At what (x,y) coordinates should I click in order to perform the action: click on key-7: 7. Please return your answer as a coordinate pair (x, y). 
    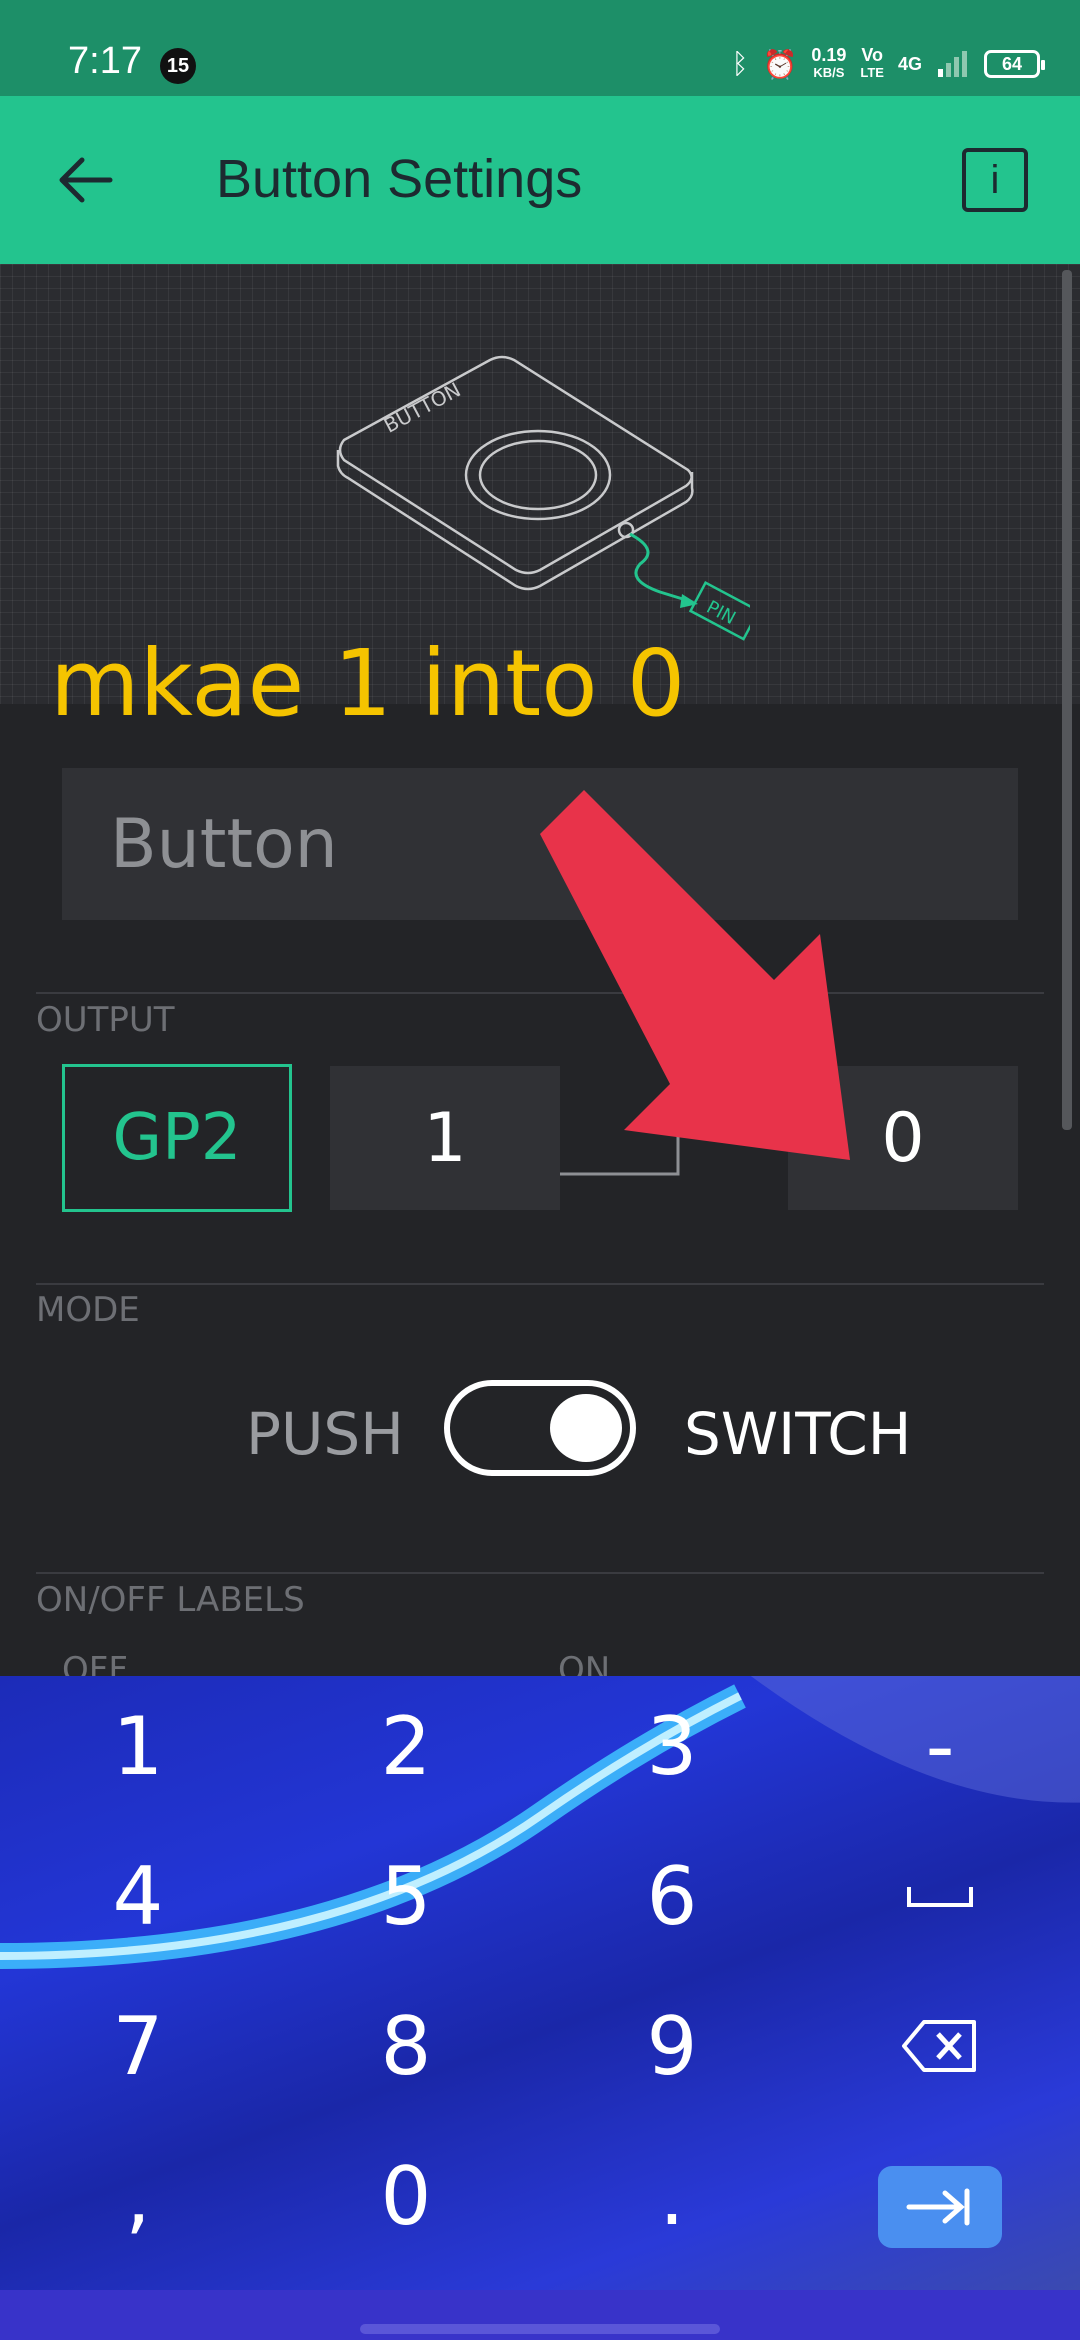
    Looking at the image, I should click on (138, 2046).